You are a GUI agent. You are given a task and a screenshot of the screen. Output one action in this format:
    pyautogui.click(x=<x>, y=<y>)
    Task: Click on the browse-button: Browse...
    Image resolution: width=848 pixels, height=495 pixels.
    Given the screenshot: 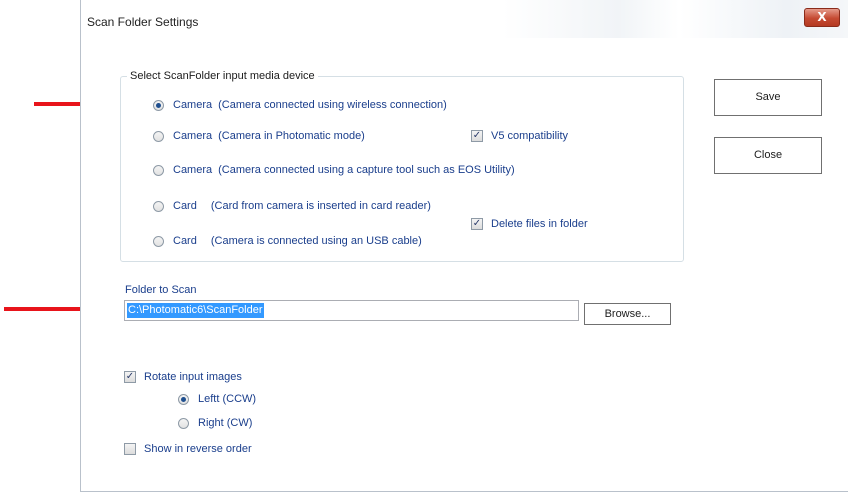 What is the action you would take?
    pyautogui.click(x=627, y=314)
    